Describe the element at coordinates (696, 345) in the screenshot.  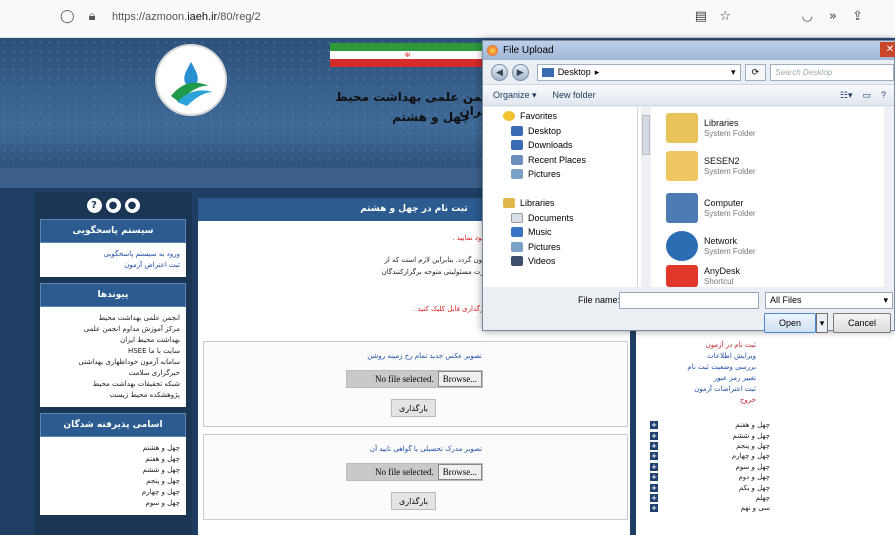
I see `user-menu-item: ثبت نام در آزمون` at that location.